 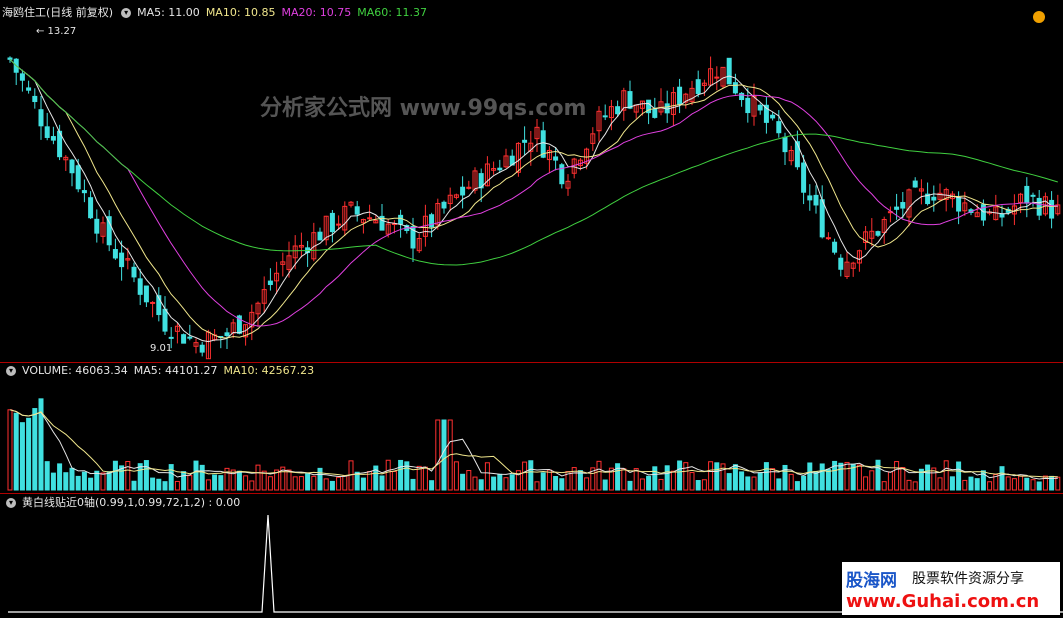 I want to click on logo-line1b: 股票软件资源分享, so click(x=968, y=579).